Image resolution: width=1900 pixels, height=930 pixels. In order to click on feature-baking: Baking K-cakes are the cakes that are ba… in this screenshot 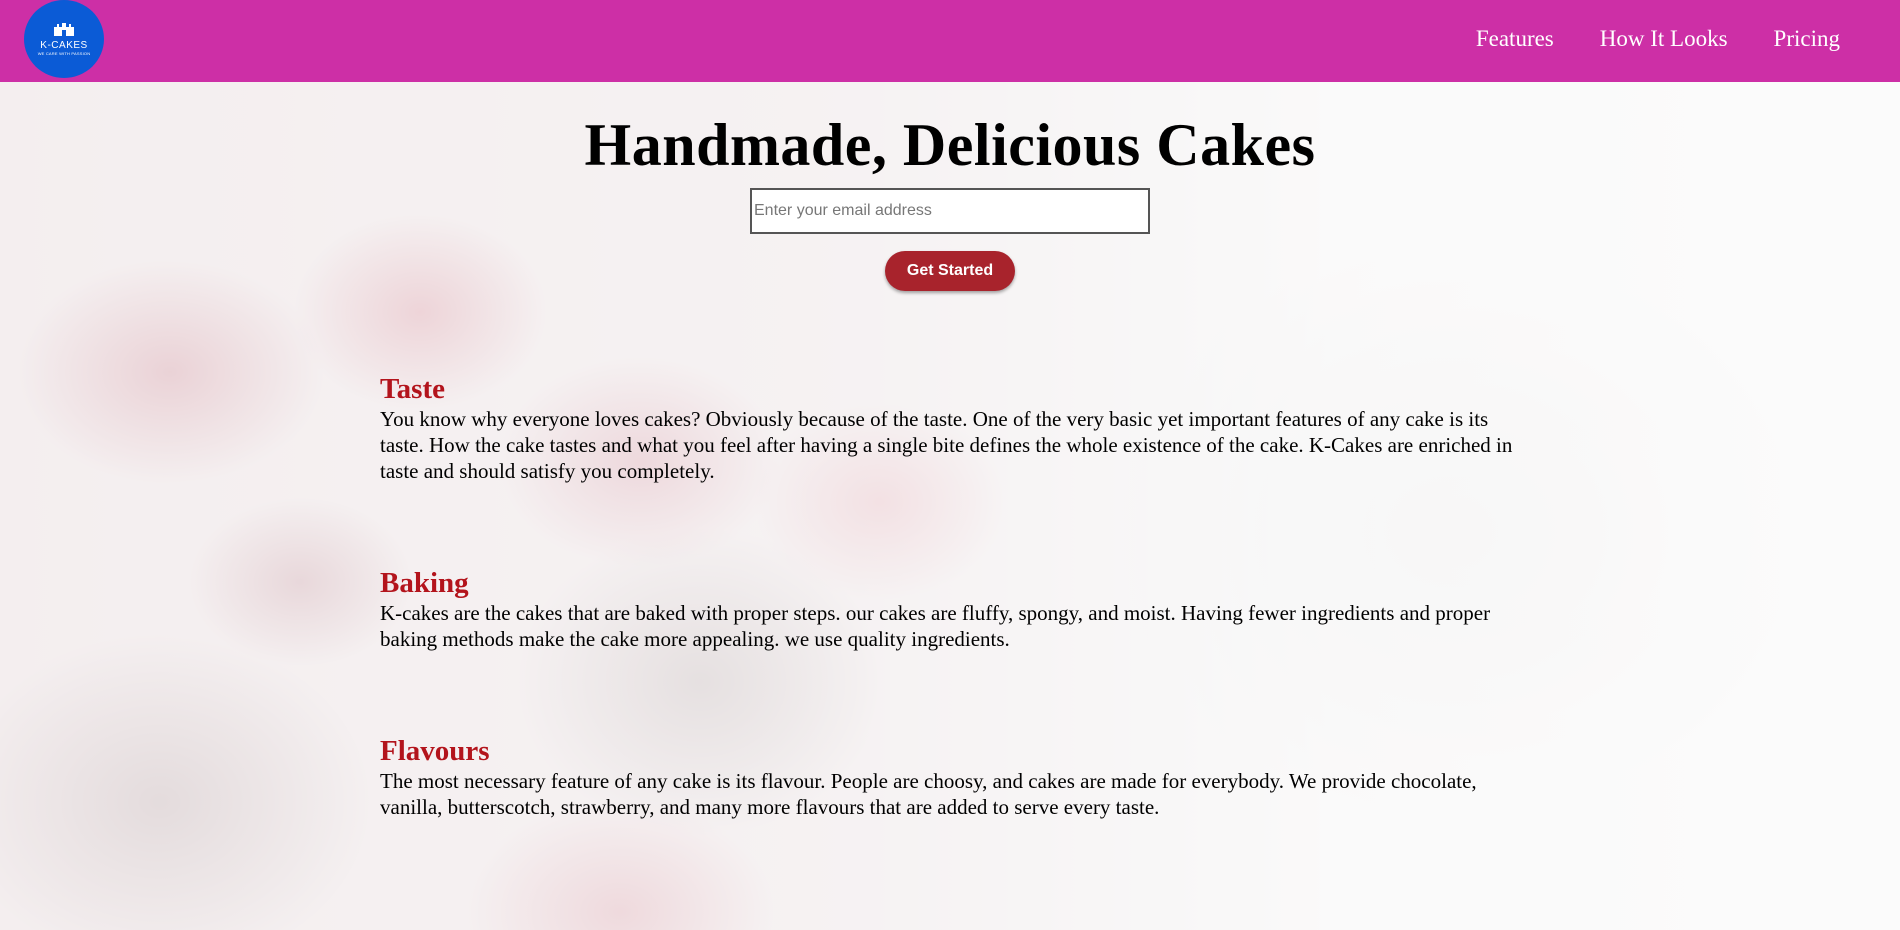, I will do `click(950, 609)`.